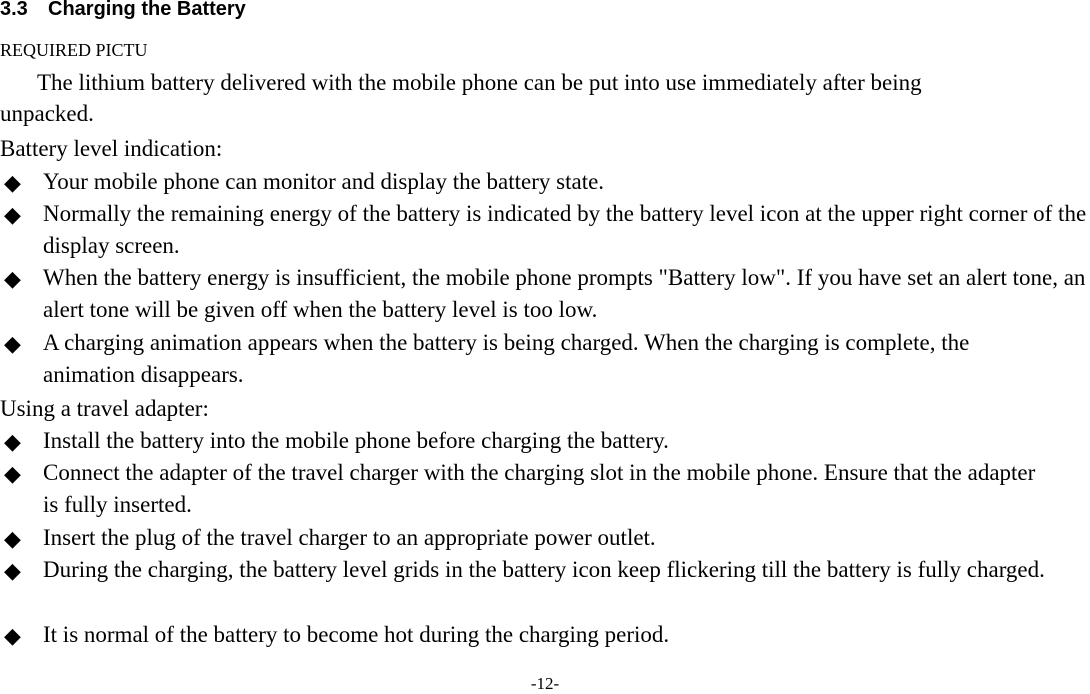  I want to click on page-number: -12-, so click(545, 683).